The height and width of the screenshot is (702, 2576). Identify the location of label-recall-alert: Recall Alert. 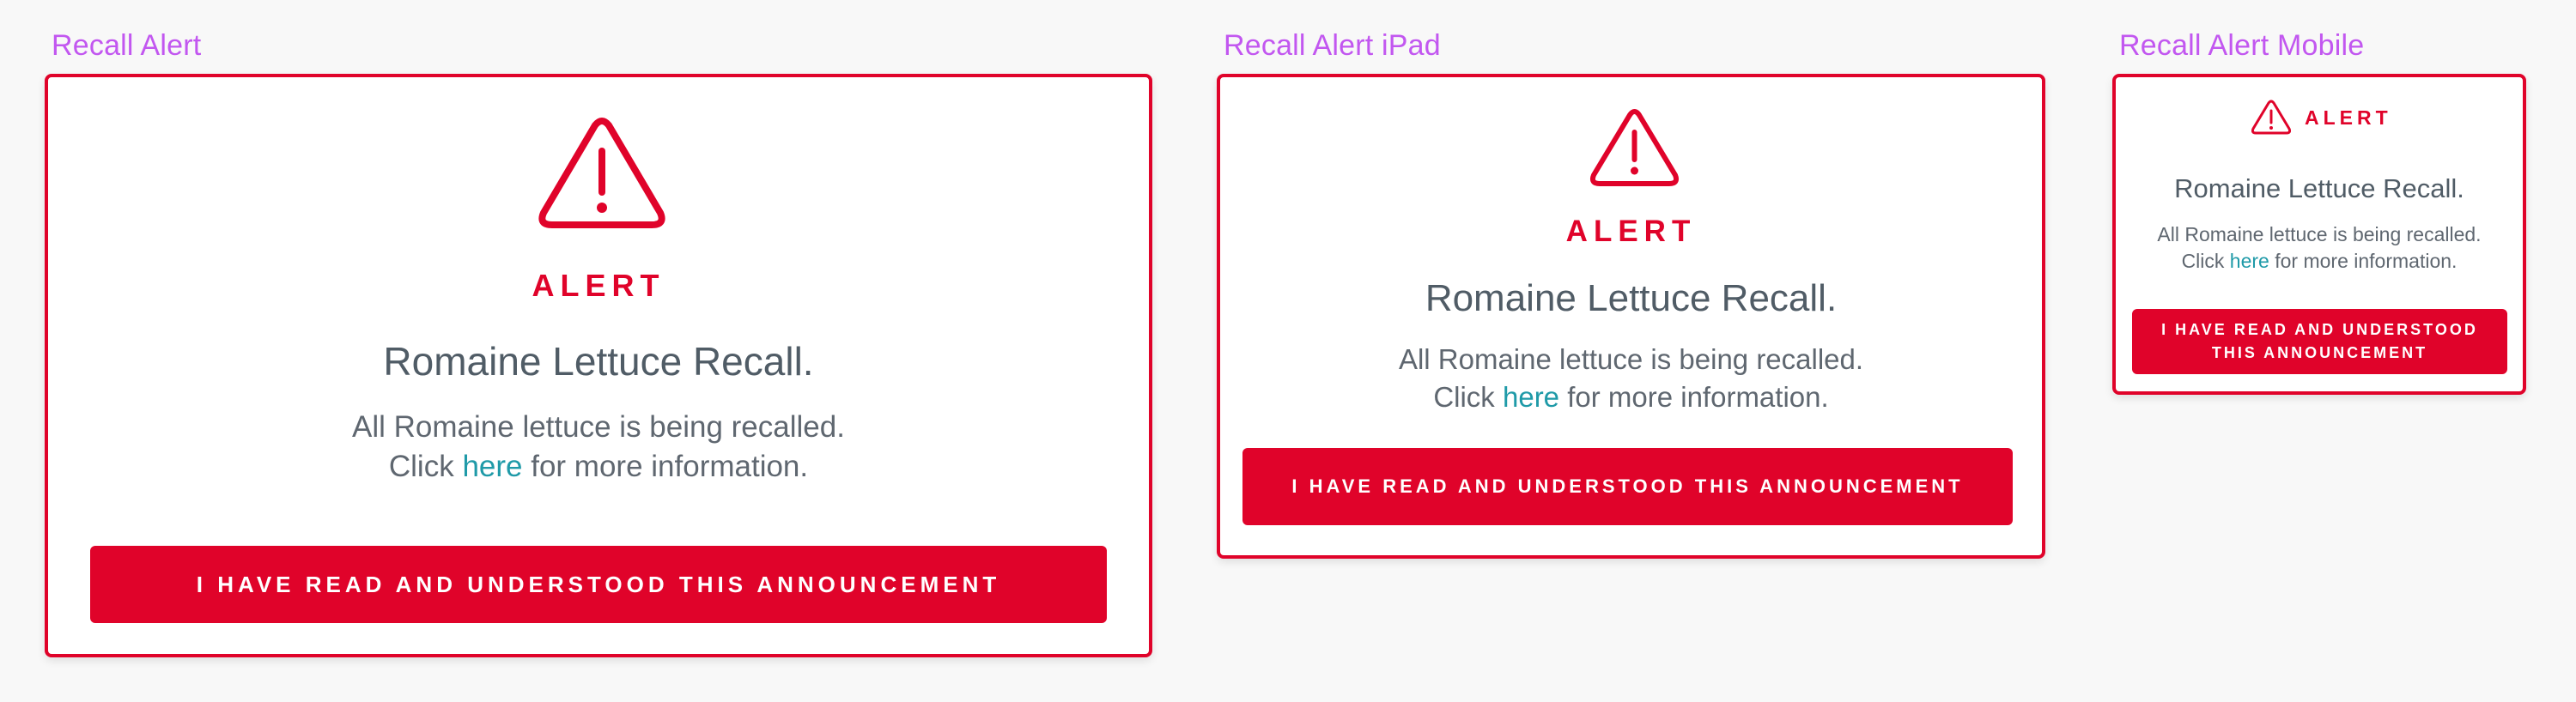
(127, 45).